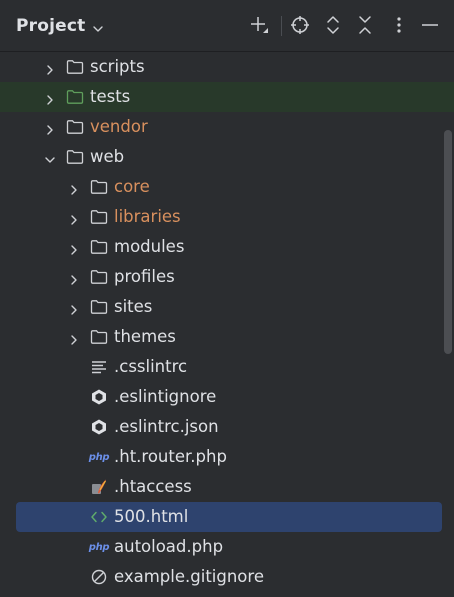 The image size is (454, 597). I want to click on tree-item-label: vendor, so click(119, 126).